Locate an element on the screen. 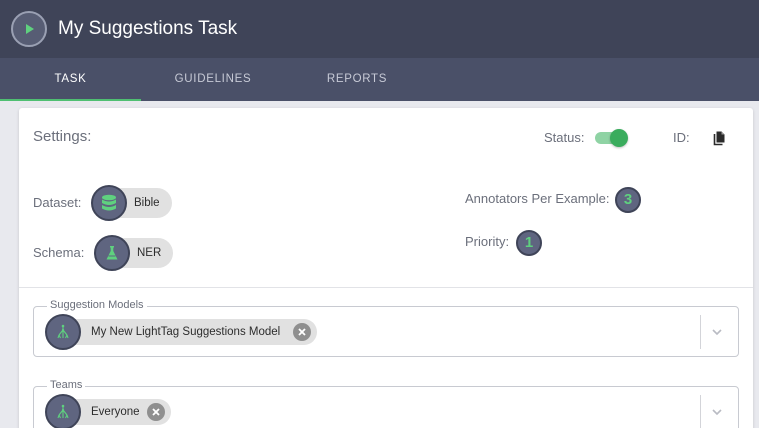 This screenshot has width=759, height=428. dataset-label: Dataset: is located at coordinates (57, 202).